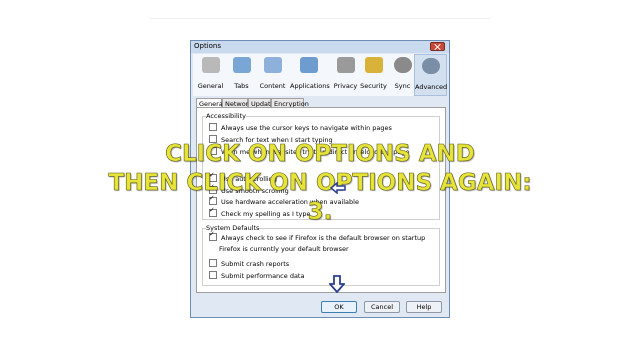 The height and width of the screenshot is (360, 640). Describe the element at coordinates (345, 65) in the screenshot. I see `privacy-icon` at that location.